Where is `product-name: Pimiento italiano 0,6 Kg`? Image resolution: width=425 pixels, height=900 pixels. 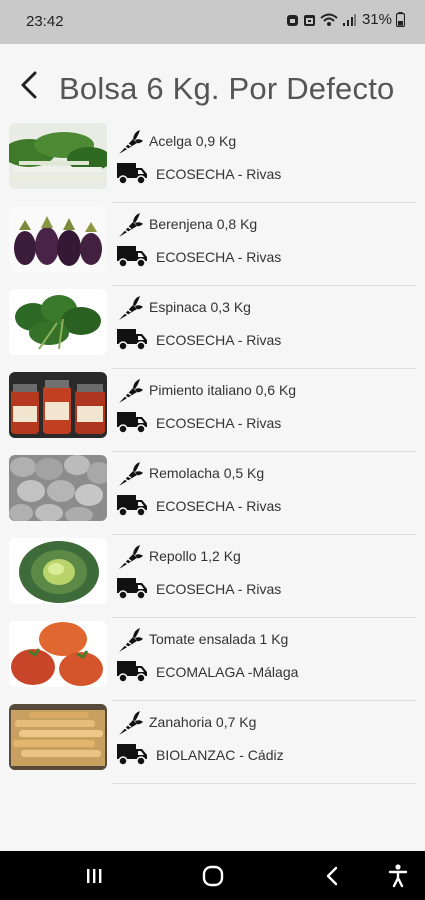
product-name: Pimiento italiano 0,6 Kg is located at coordinates (223, 390).